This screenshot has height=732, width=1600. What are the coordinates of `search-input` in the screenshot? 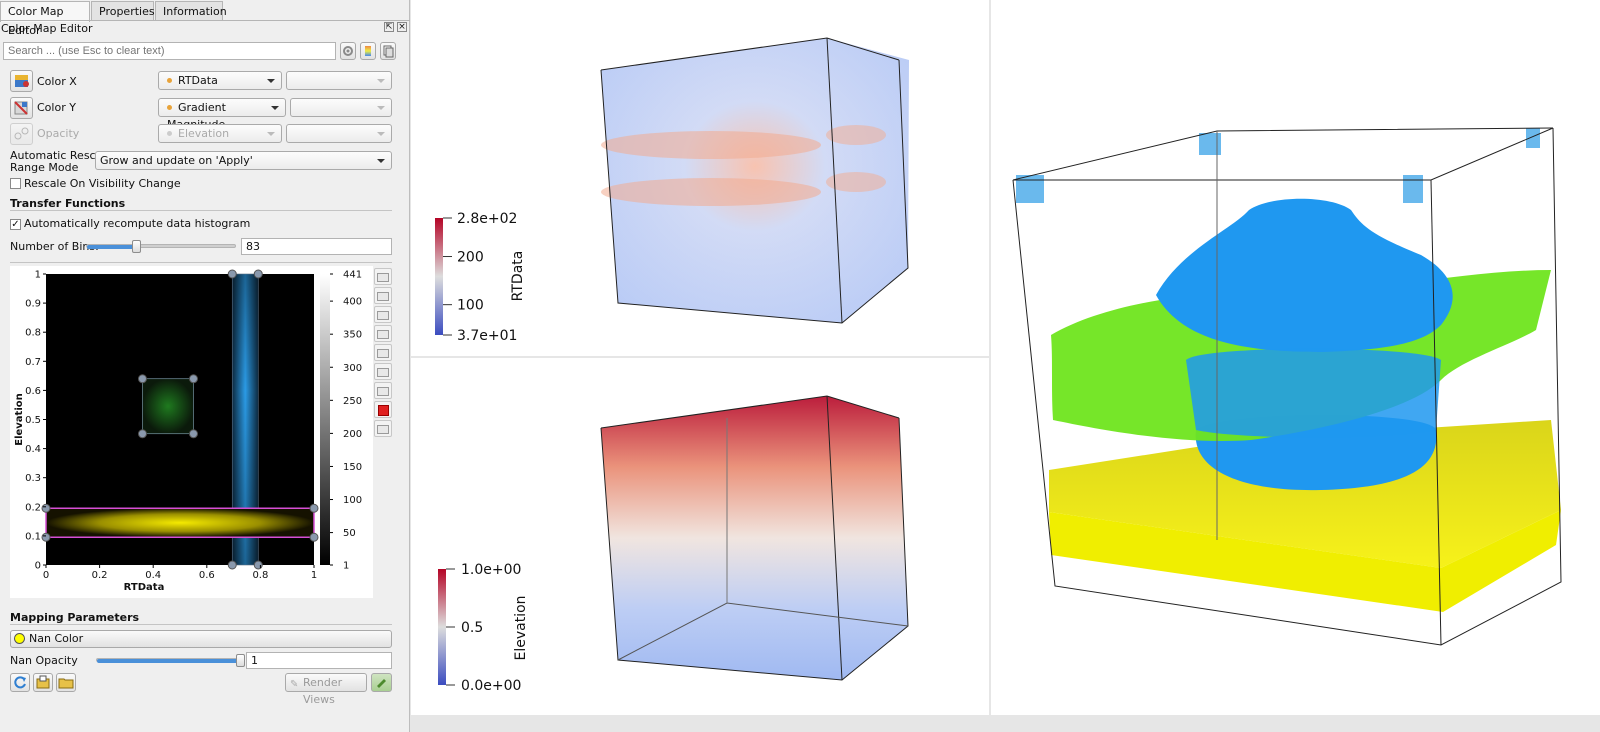 It's located at (169, 51).